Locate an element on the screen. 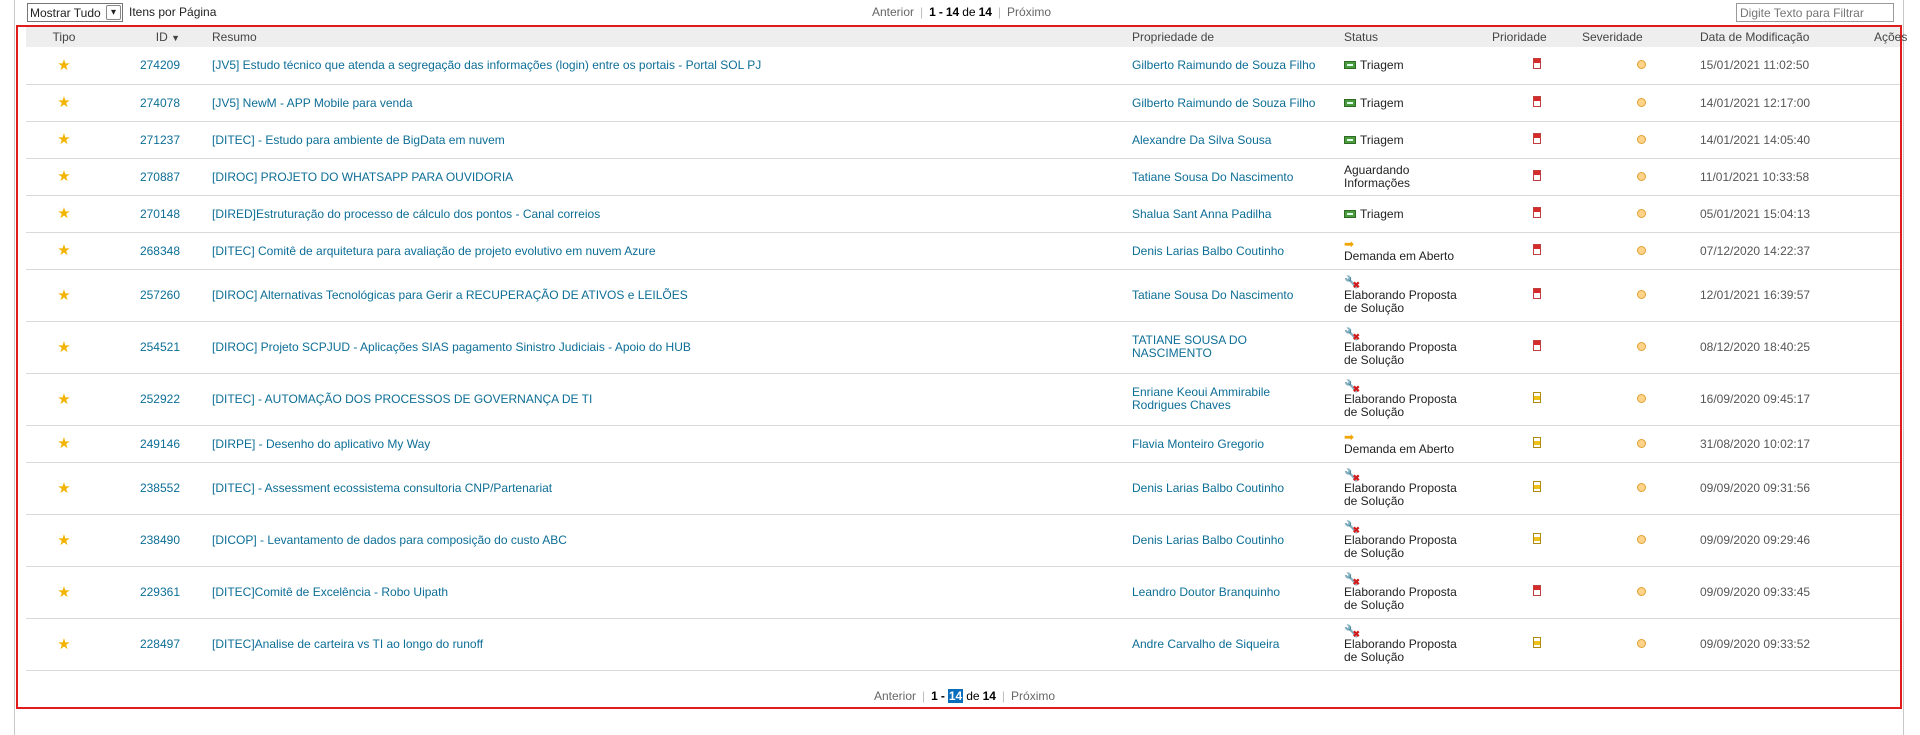 This screenshot has width=1920, height=735. cell-owner: Denis Larias Balbo Coutinho is located at coordinates (1238, 488).